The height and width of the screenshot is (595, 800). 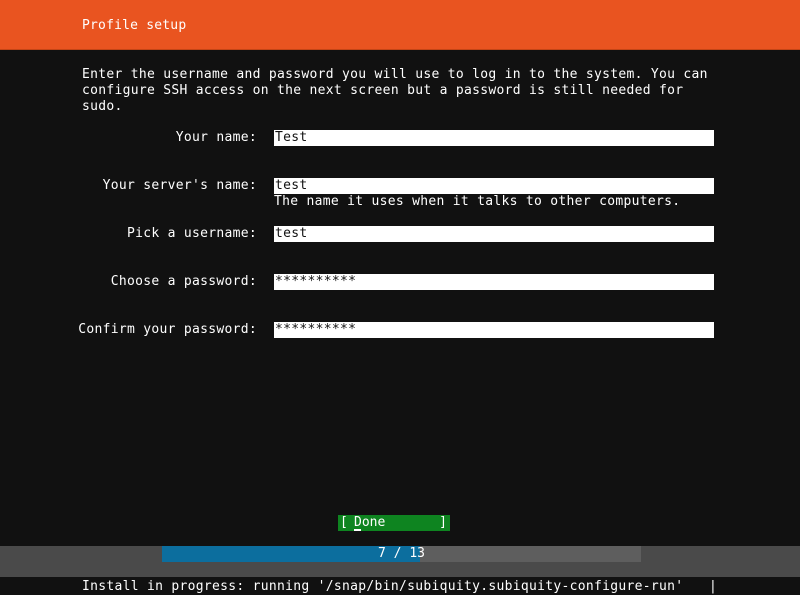 I want to click on install-progress-bar: 7 / 13, so click(x=401, y=554).